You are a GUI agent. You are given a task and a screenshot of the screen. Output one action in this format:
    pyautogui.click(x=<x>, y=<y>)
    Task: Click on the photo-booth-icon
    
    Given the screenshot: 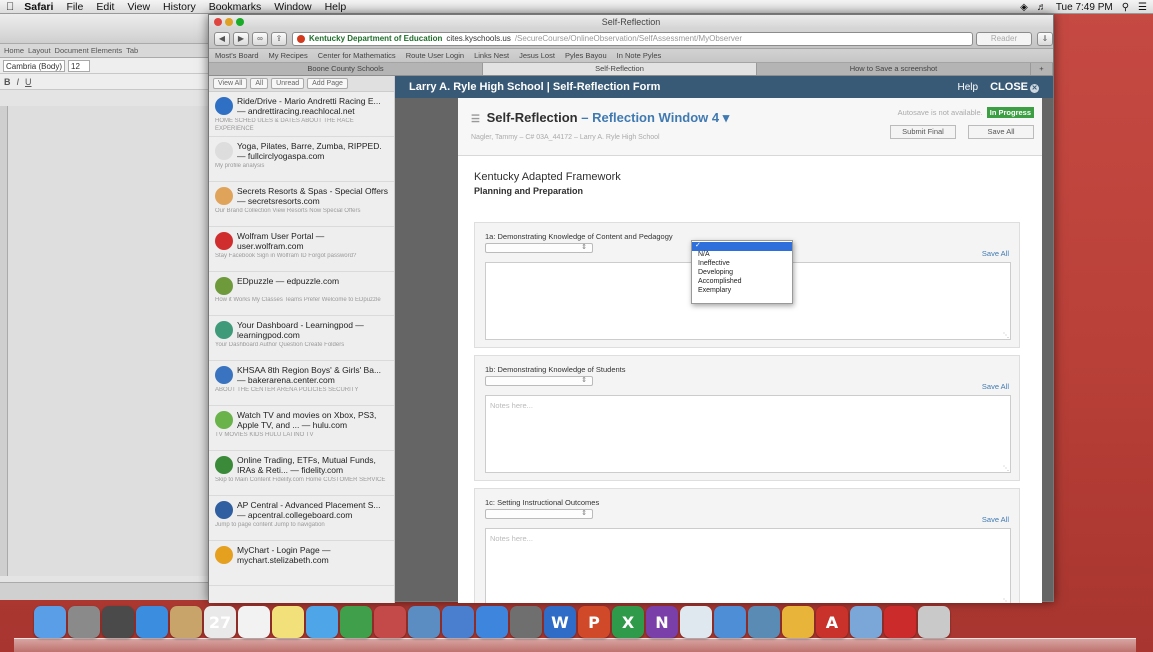 What is the action you would take?
    pyautogui.click(x=390, y=622)
    